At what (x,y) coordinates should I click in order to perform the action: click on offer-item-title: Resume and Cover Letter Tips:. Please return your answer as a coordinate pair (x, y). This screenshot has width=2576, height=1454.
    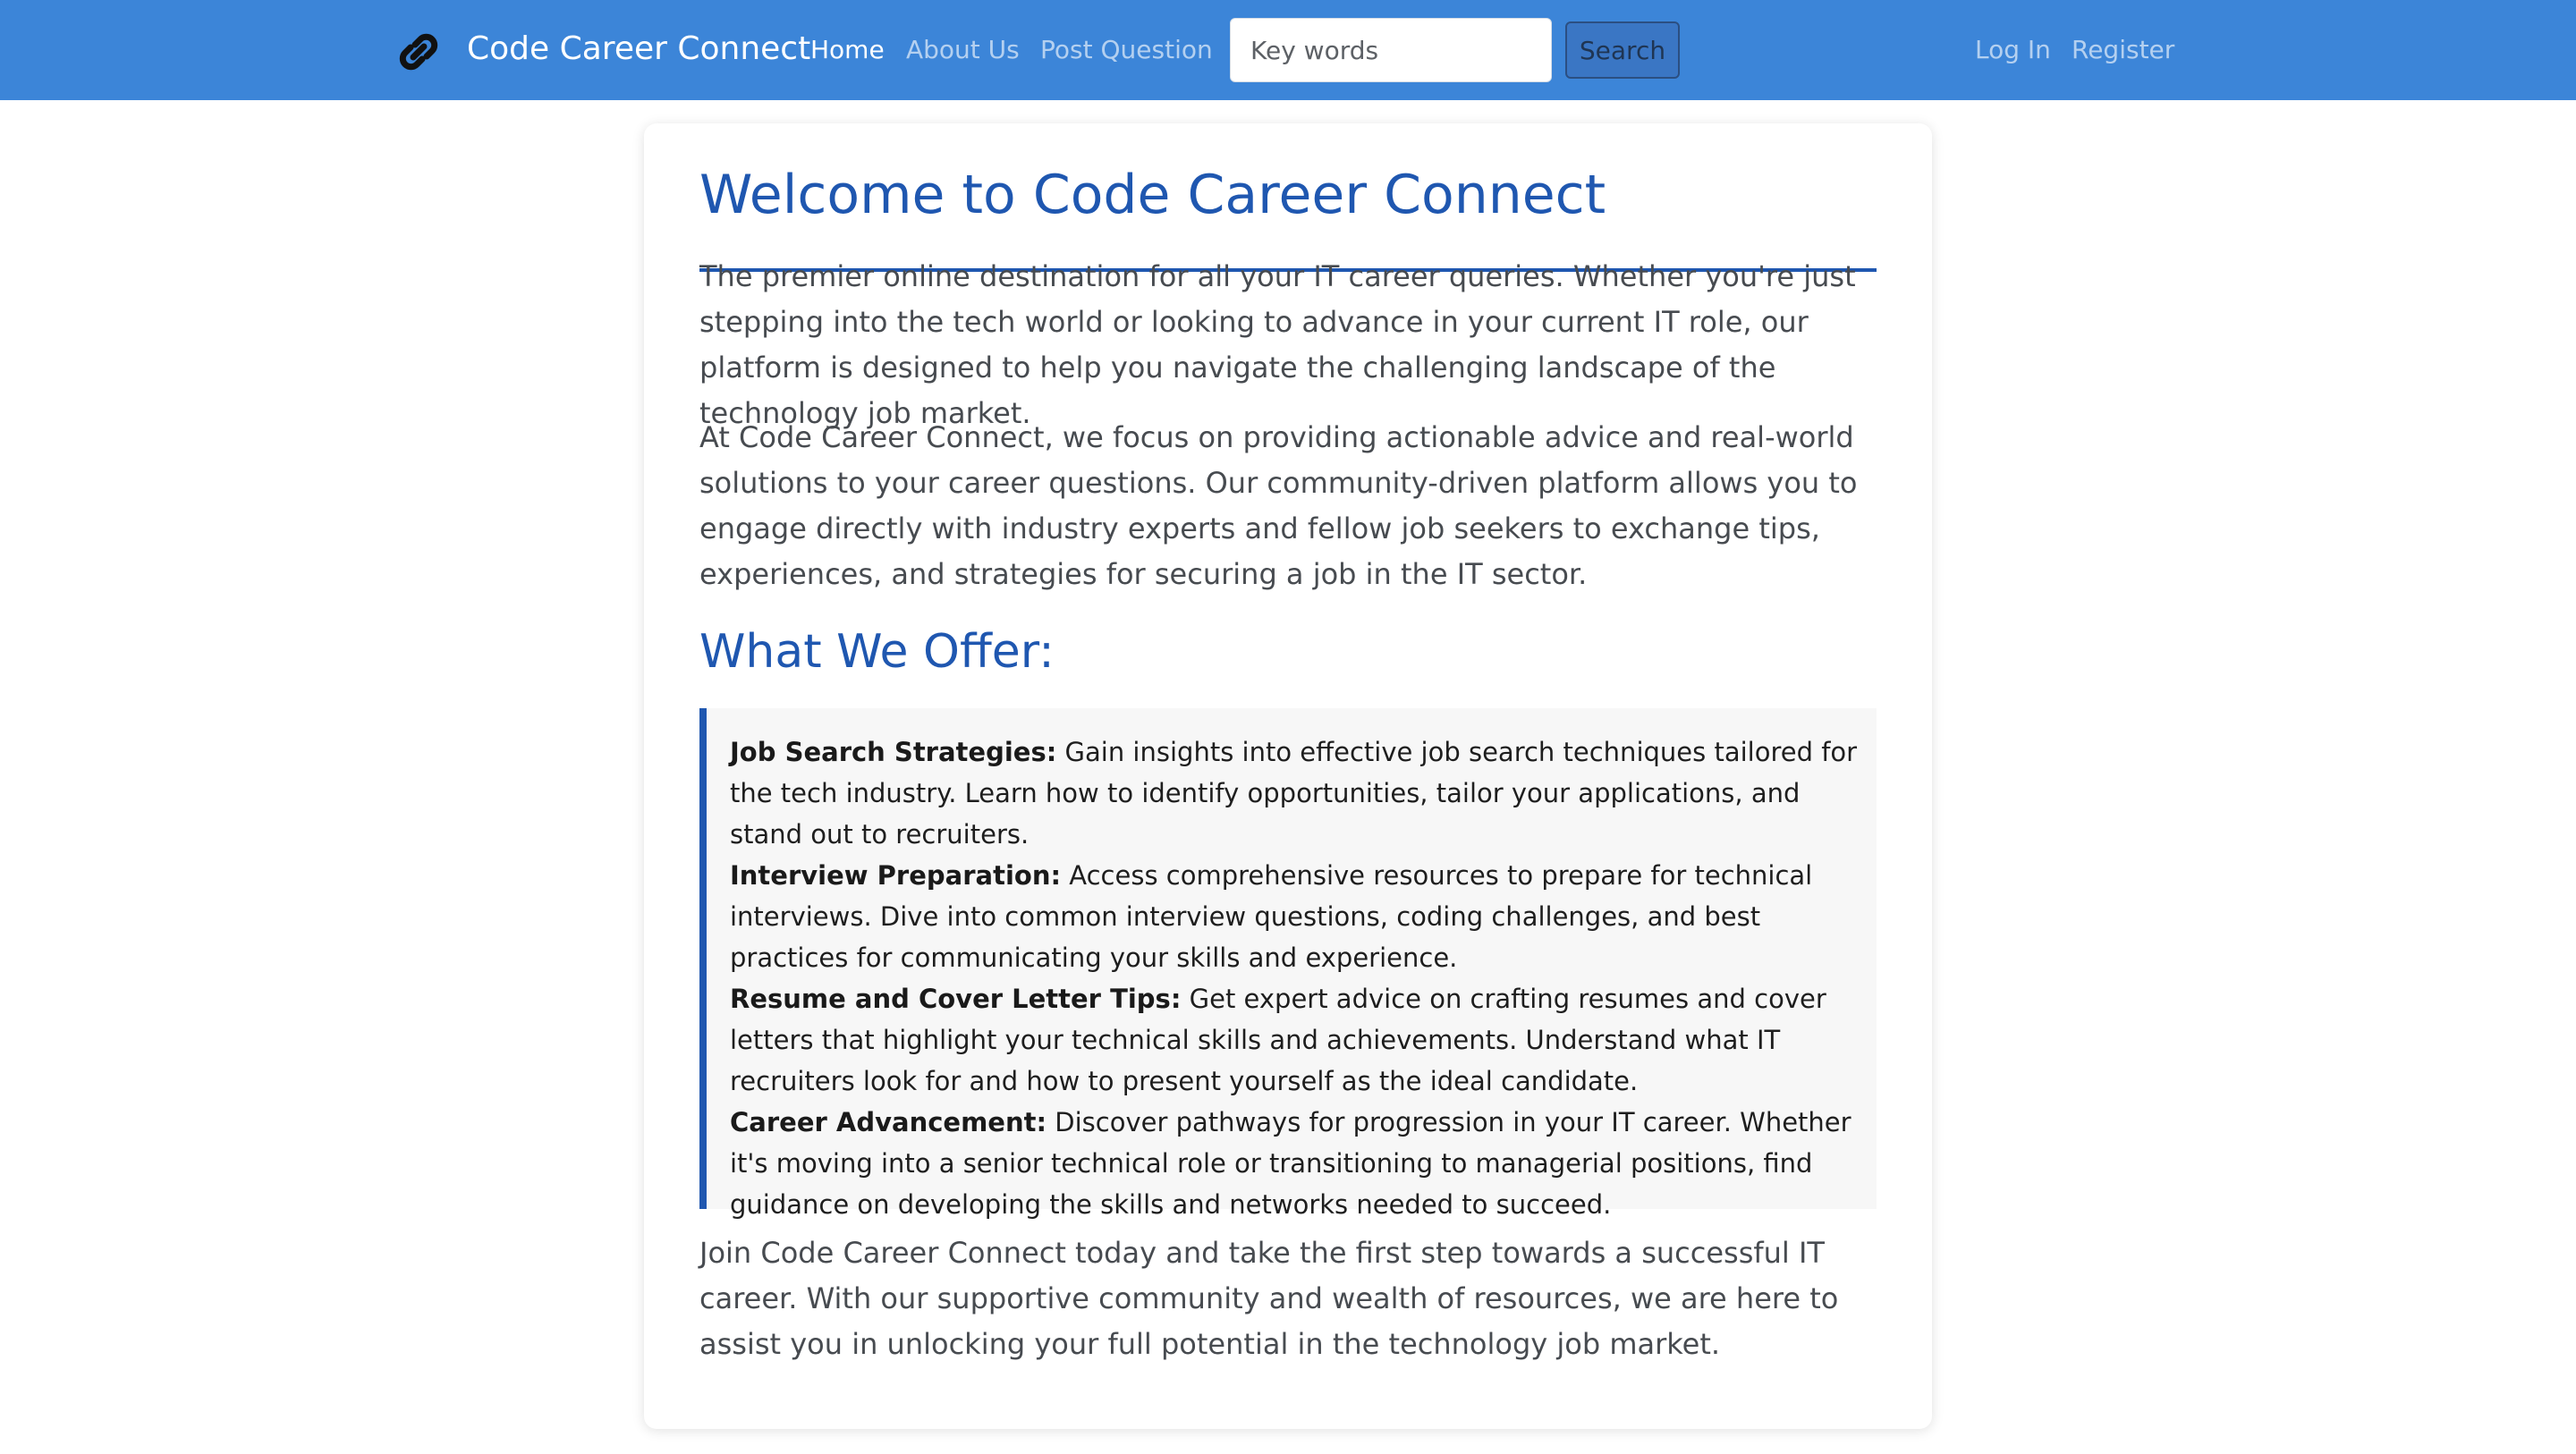
    Looking at the image, I should click on (956, 999).